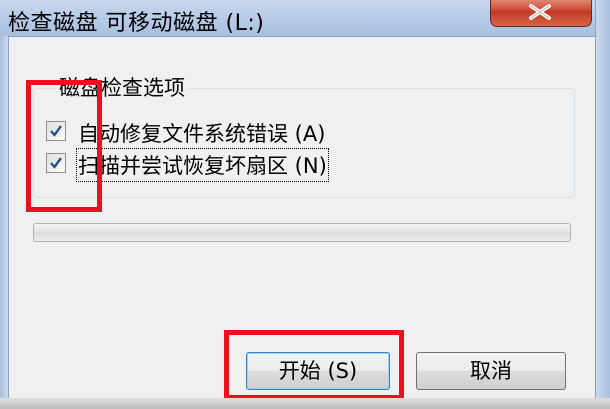 This screenshot has height=409, width=610. What do you see at coordinates (122, 87) in the screenshot?
I see `group-legend: 磁盘检查选项` at bounding box center [122, 87].